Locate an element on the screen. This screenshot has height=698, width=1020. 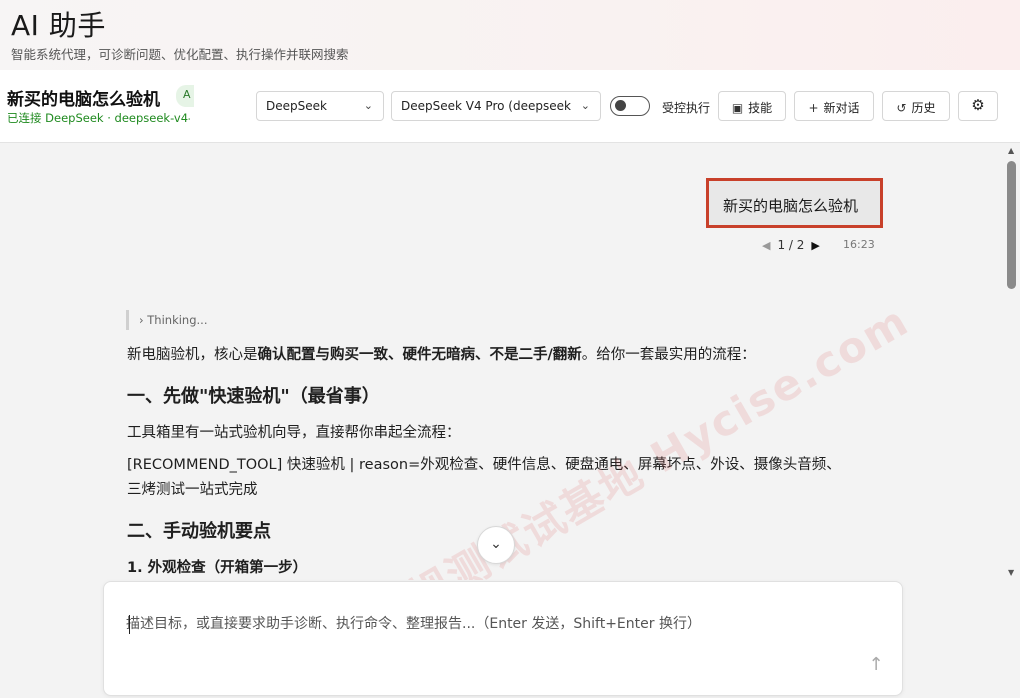
app-subtitle: 智能系统代理，可诊断问题、优化配置、执行操作并联网搜索 is located at coordinates (180, 54).